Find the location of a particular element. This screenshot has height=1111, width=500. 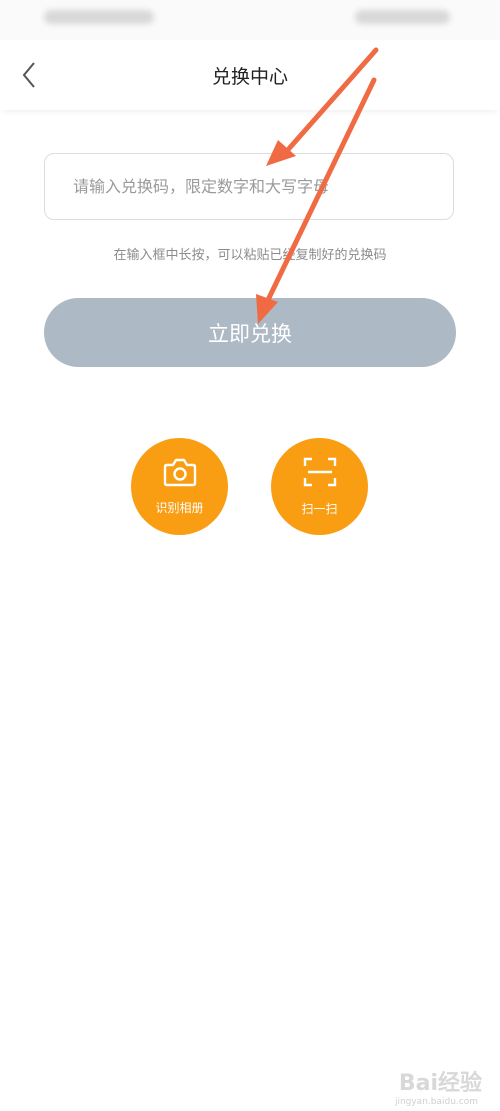

redeem-code-input is located at coordinates (262, 186).